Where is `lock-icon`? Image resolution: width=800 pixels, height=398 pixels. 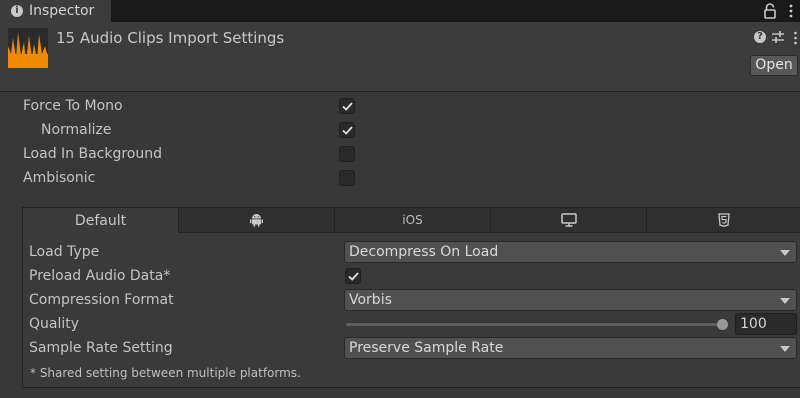
lock-icon is located at coordinates (770, 11).